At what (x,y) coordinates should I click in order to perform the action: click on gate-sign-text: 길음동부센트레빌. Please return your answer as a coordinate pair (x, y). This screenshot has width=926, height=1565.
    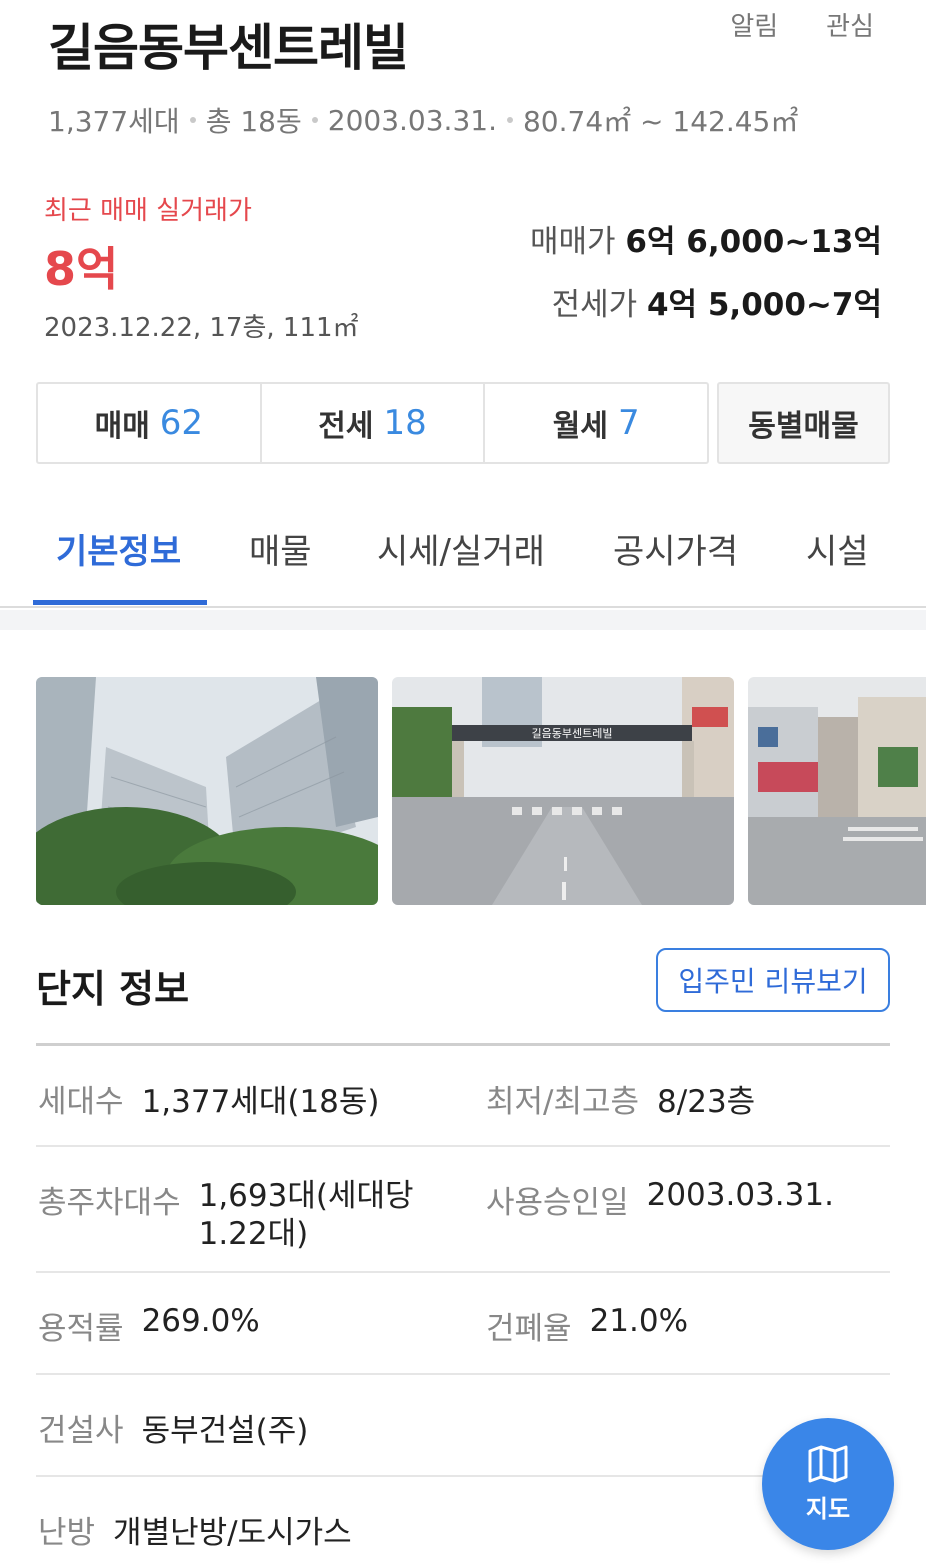
    Looking at the image, I should click on (572, 733).